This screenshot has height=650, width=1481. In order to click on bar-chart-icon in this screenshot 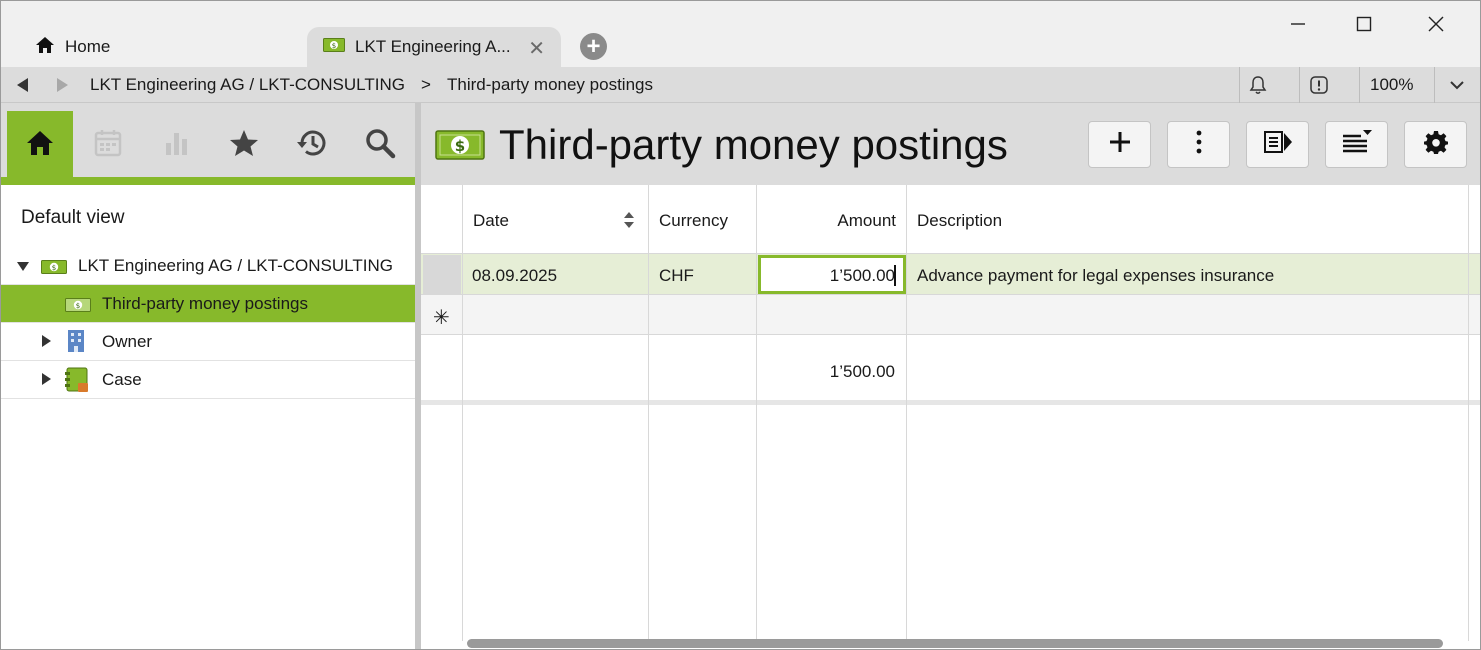, I will do `click(176, 145)`.